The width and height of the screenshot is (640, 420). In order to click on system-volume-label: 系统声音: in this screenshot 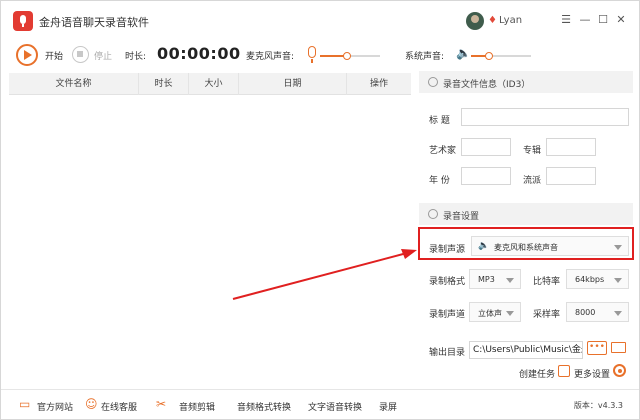, I will do `click(425, 57)`.